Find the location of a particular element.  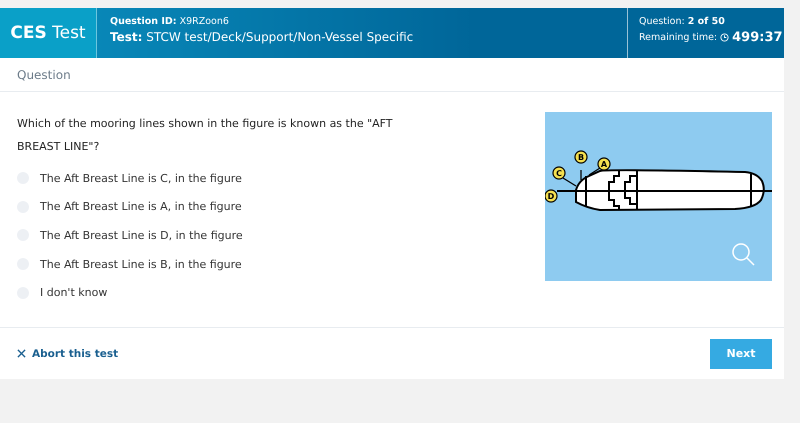

answer-option: The Aft Breast Line is C, in the figure is located at coordinates (207, 178).